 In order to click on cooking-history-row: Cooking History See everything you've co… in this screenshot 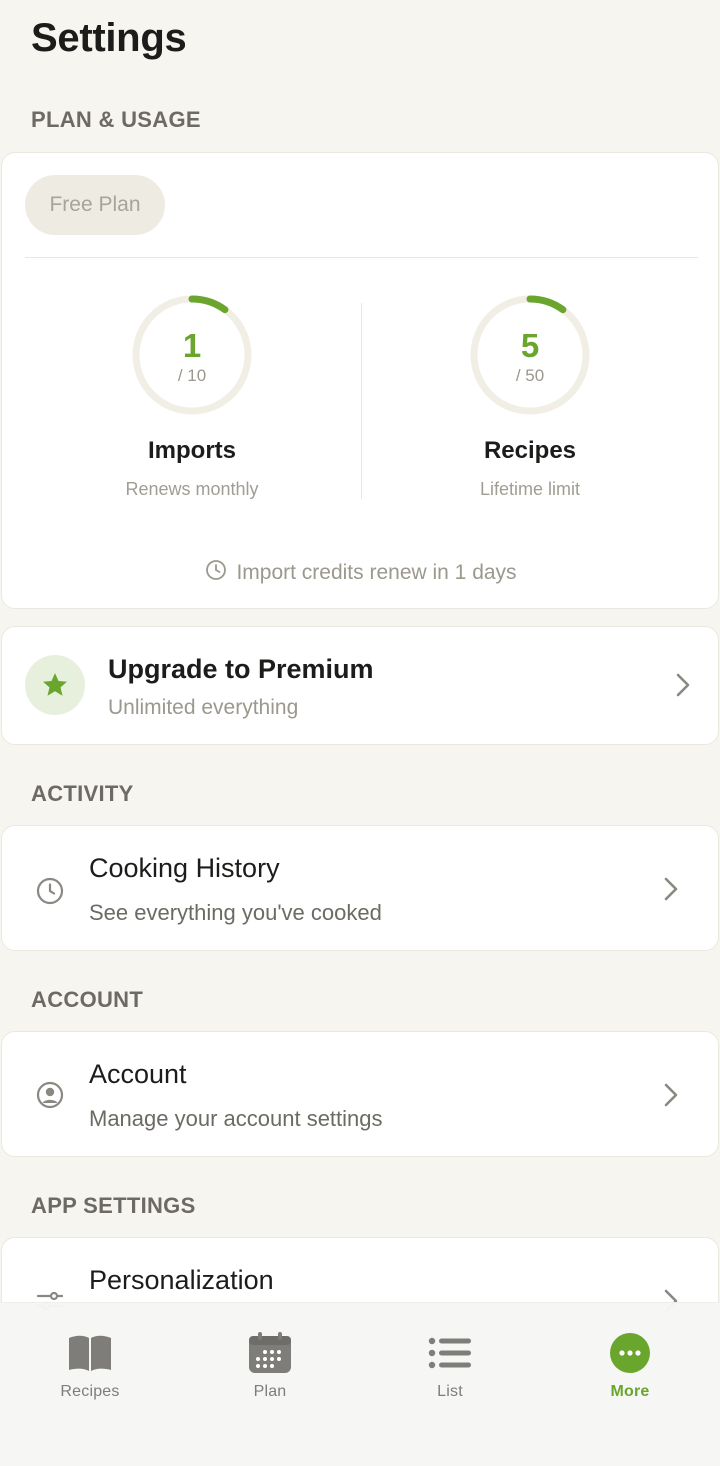, I will do `click(360, 888)`.